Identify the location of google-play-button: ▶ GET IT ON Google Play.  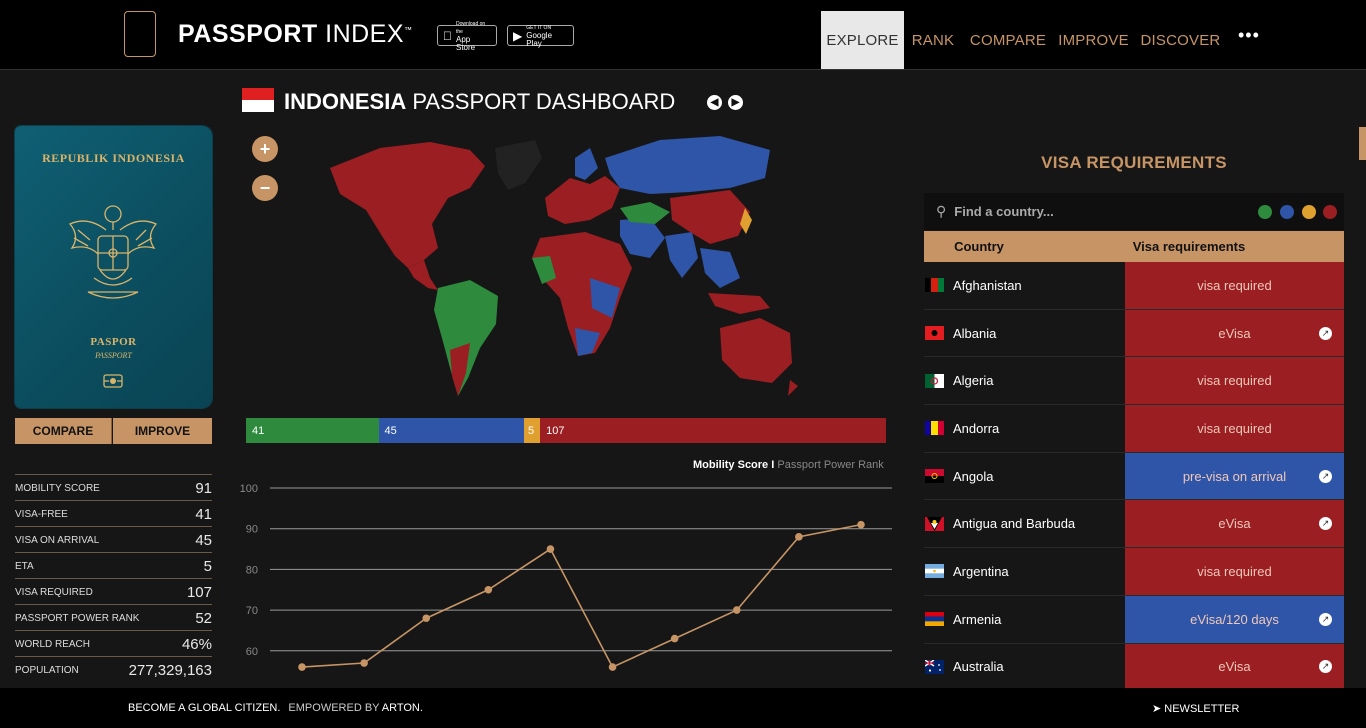
(540, 36).